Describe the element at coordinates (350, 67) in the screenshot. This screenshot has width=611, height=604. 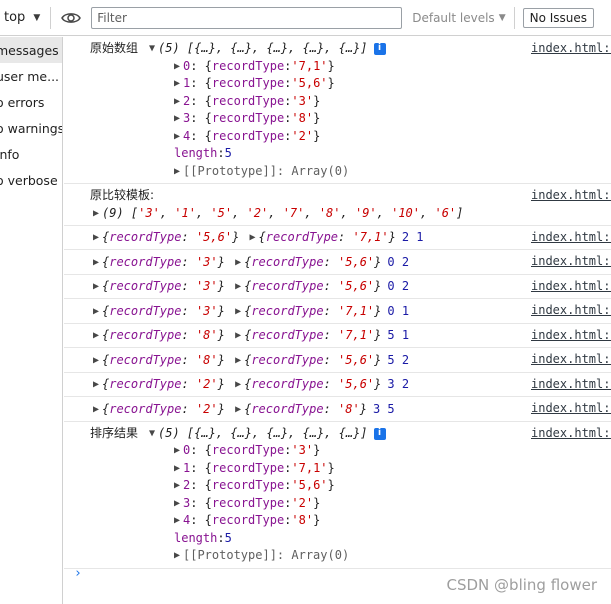
I see `array-item-row: ▶ 0: {recordType: '7,1'}` at that location.